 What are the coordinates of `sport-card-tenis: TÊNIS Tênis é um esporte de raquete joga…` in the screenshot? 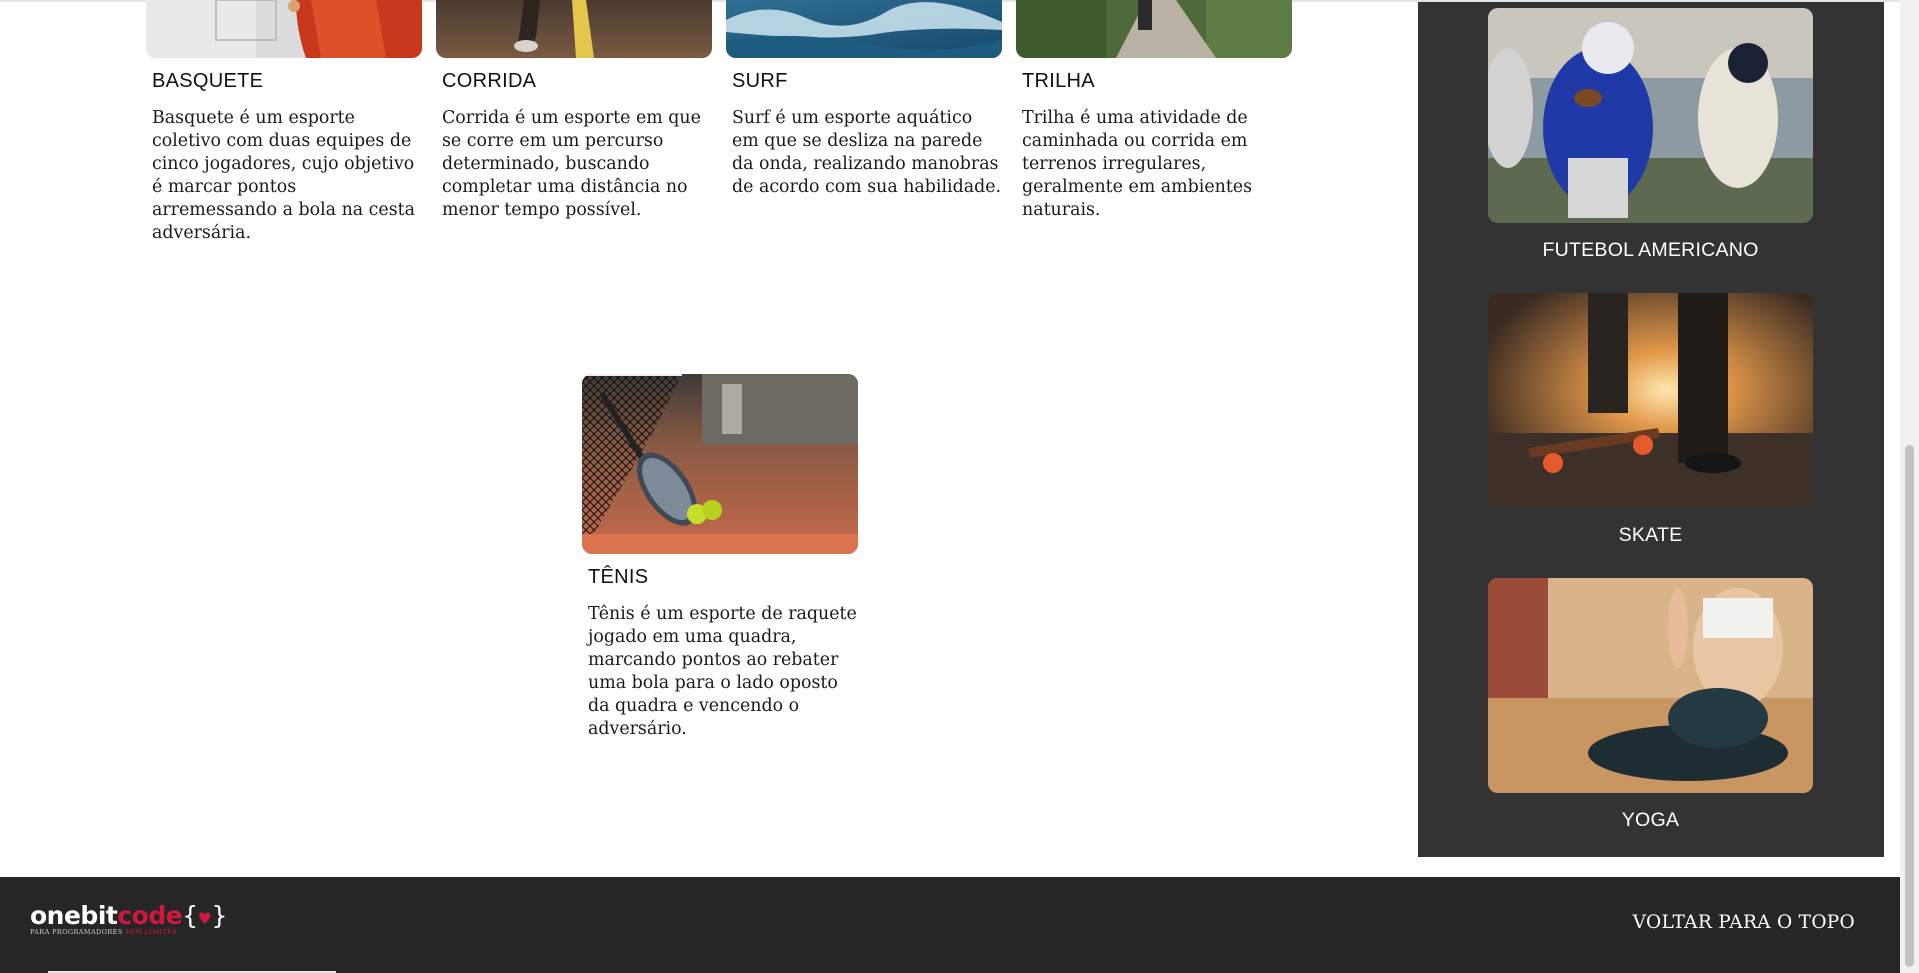 It's located at (720, 557).